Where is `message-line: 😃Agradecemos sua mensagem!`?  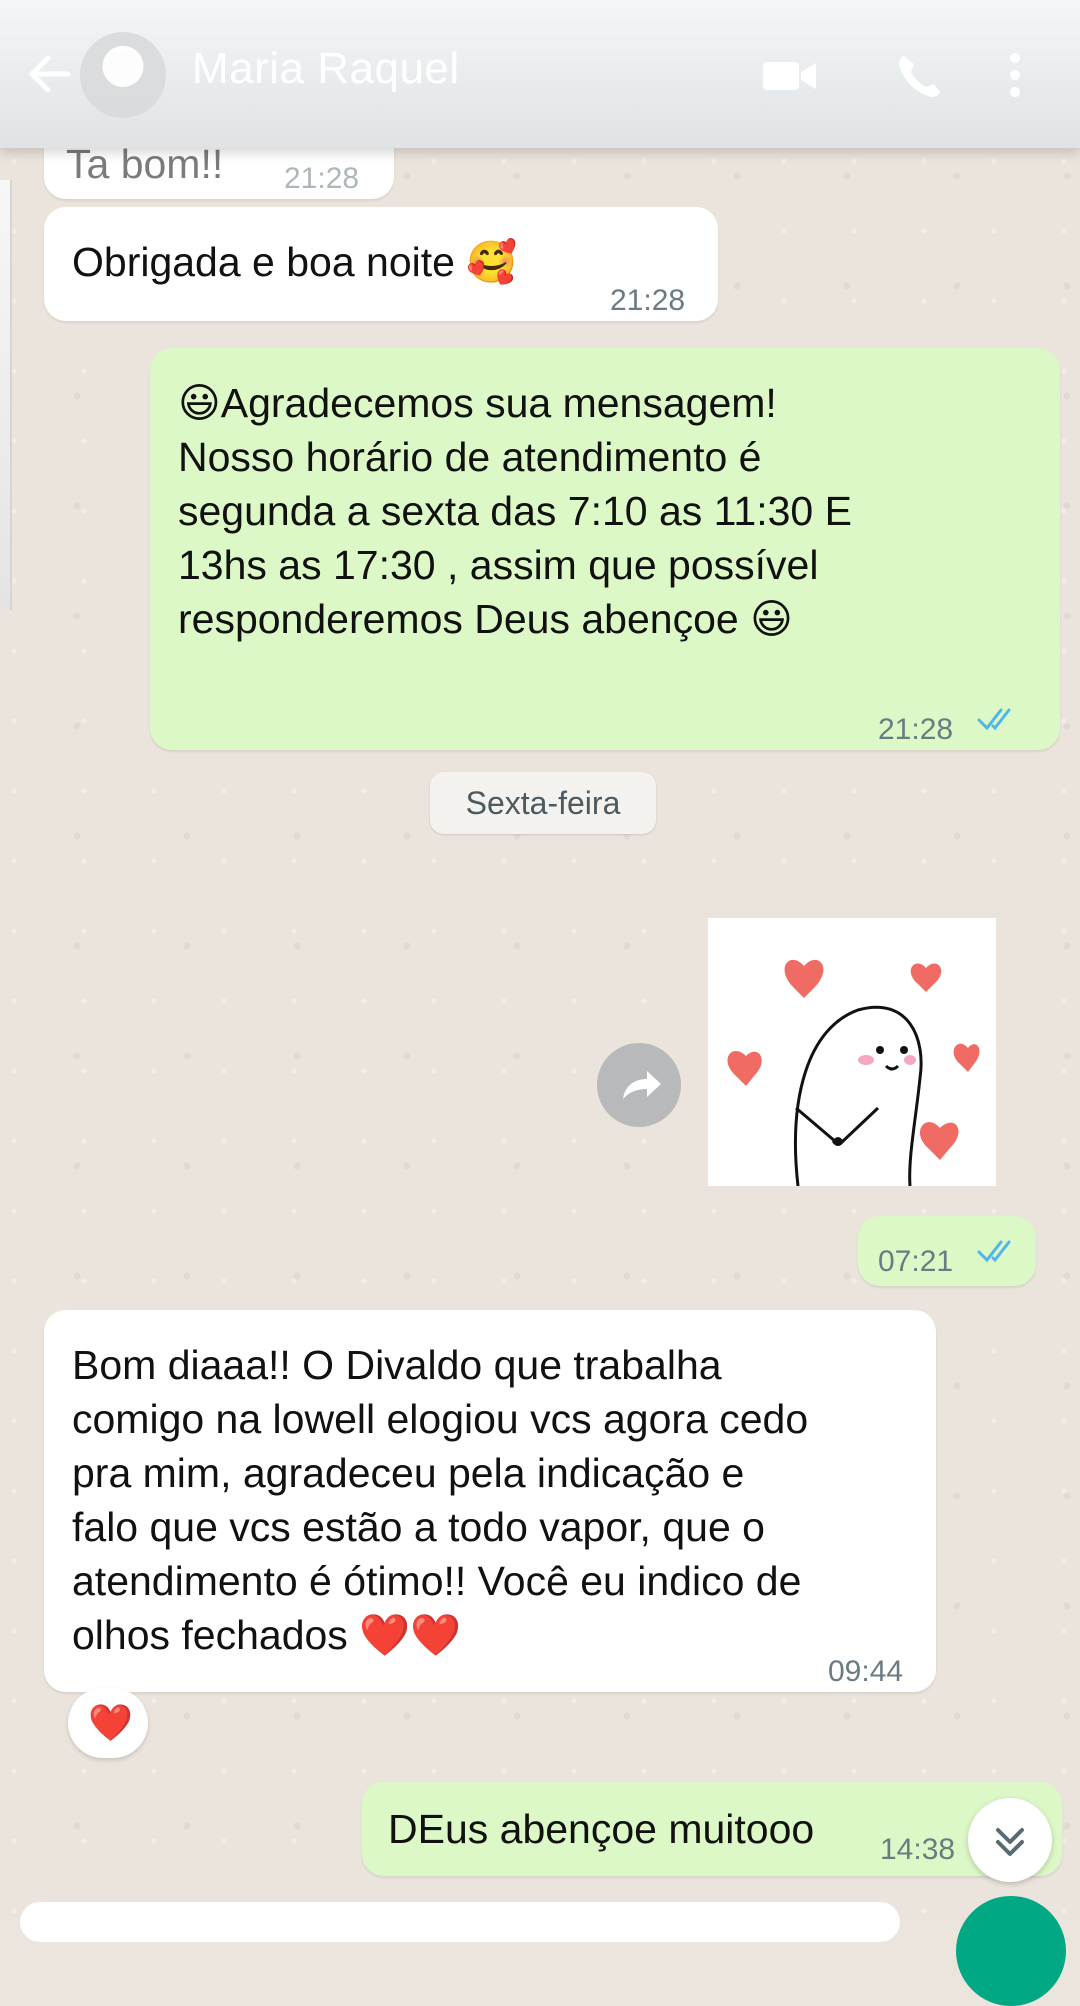
message-line: 😃Agradecemos sua mensagem! is located at coordinates (477, 403).